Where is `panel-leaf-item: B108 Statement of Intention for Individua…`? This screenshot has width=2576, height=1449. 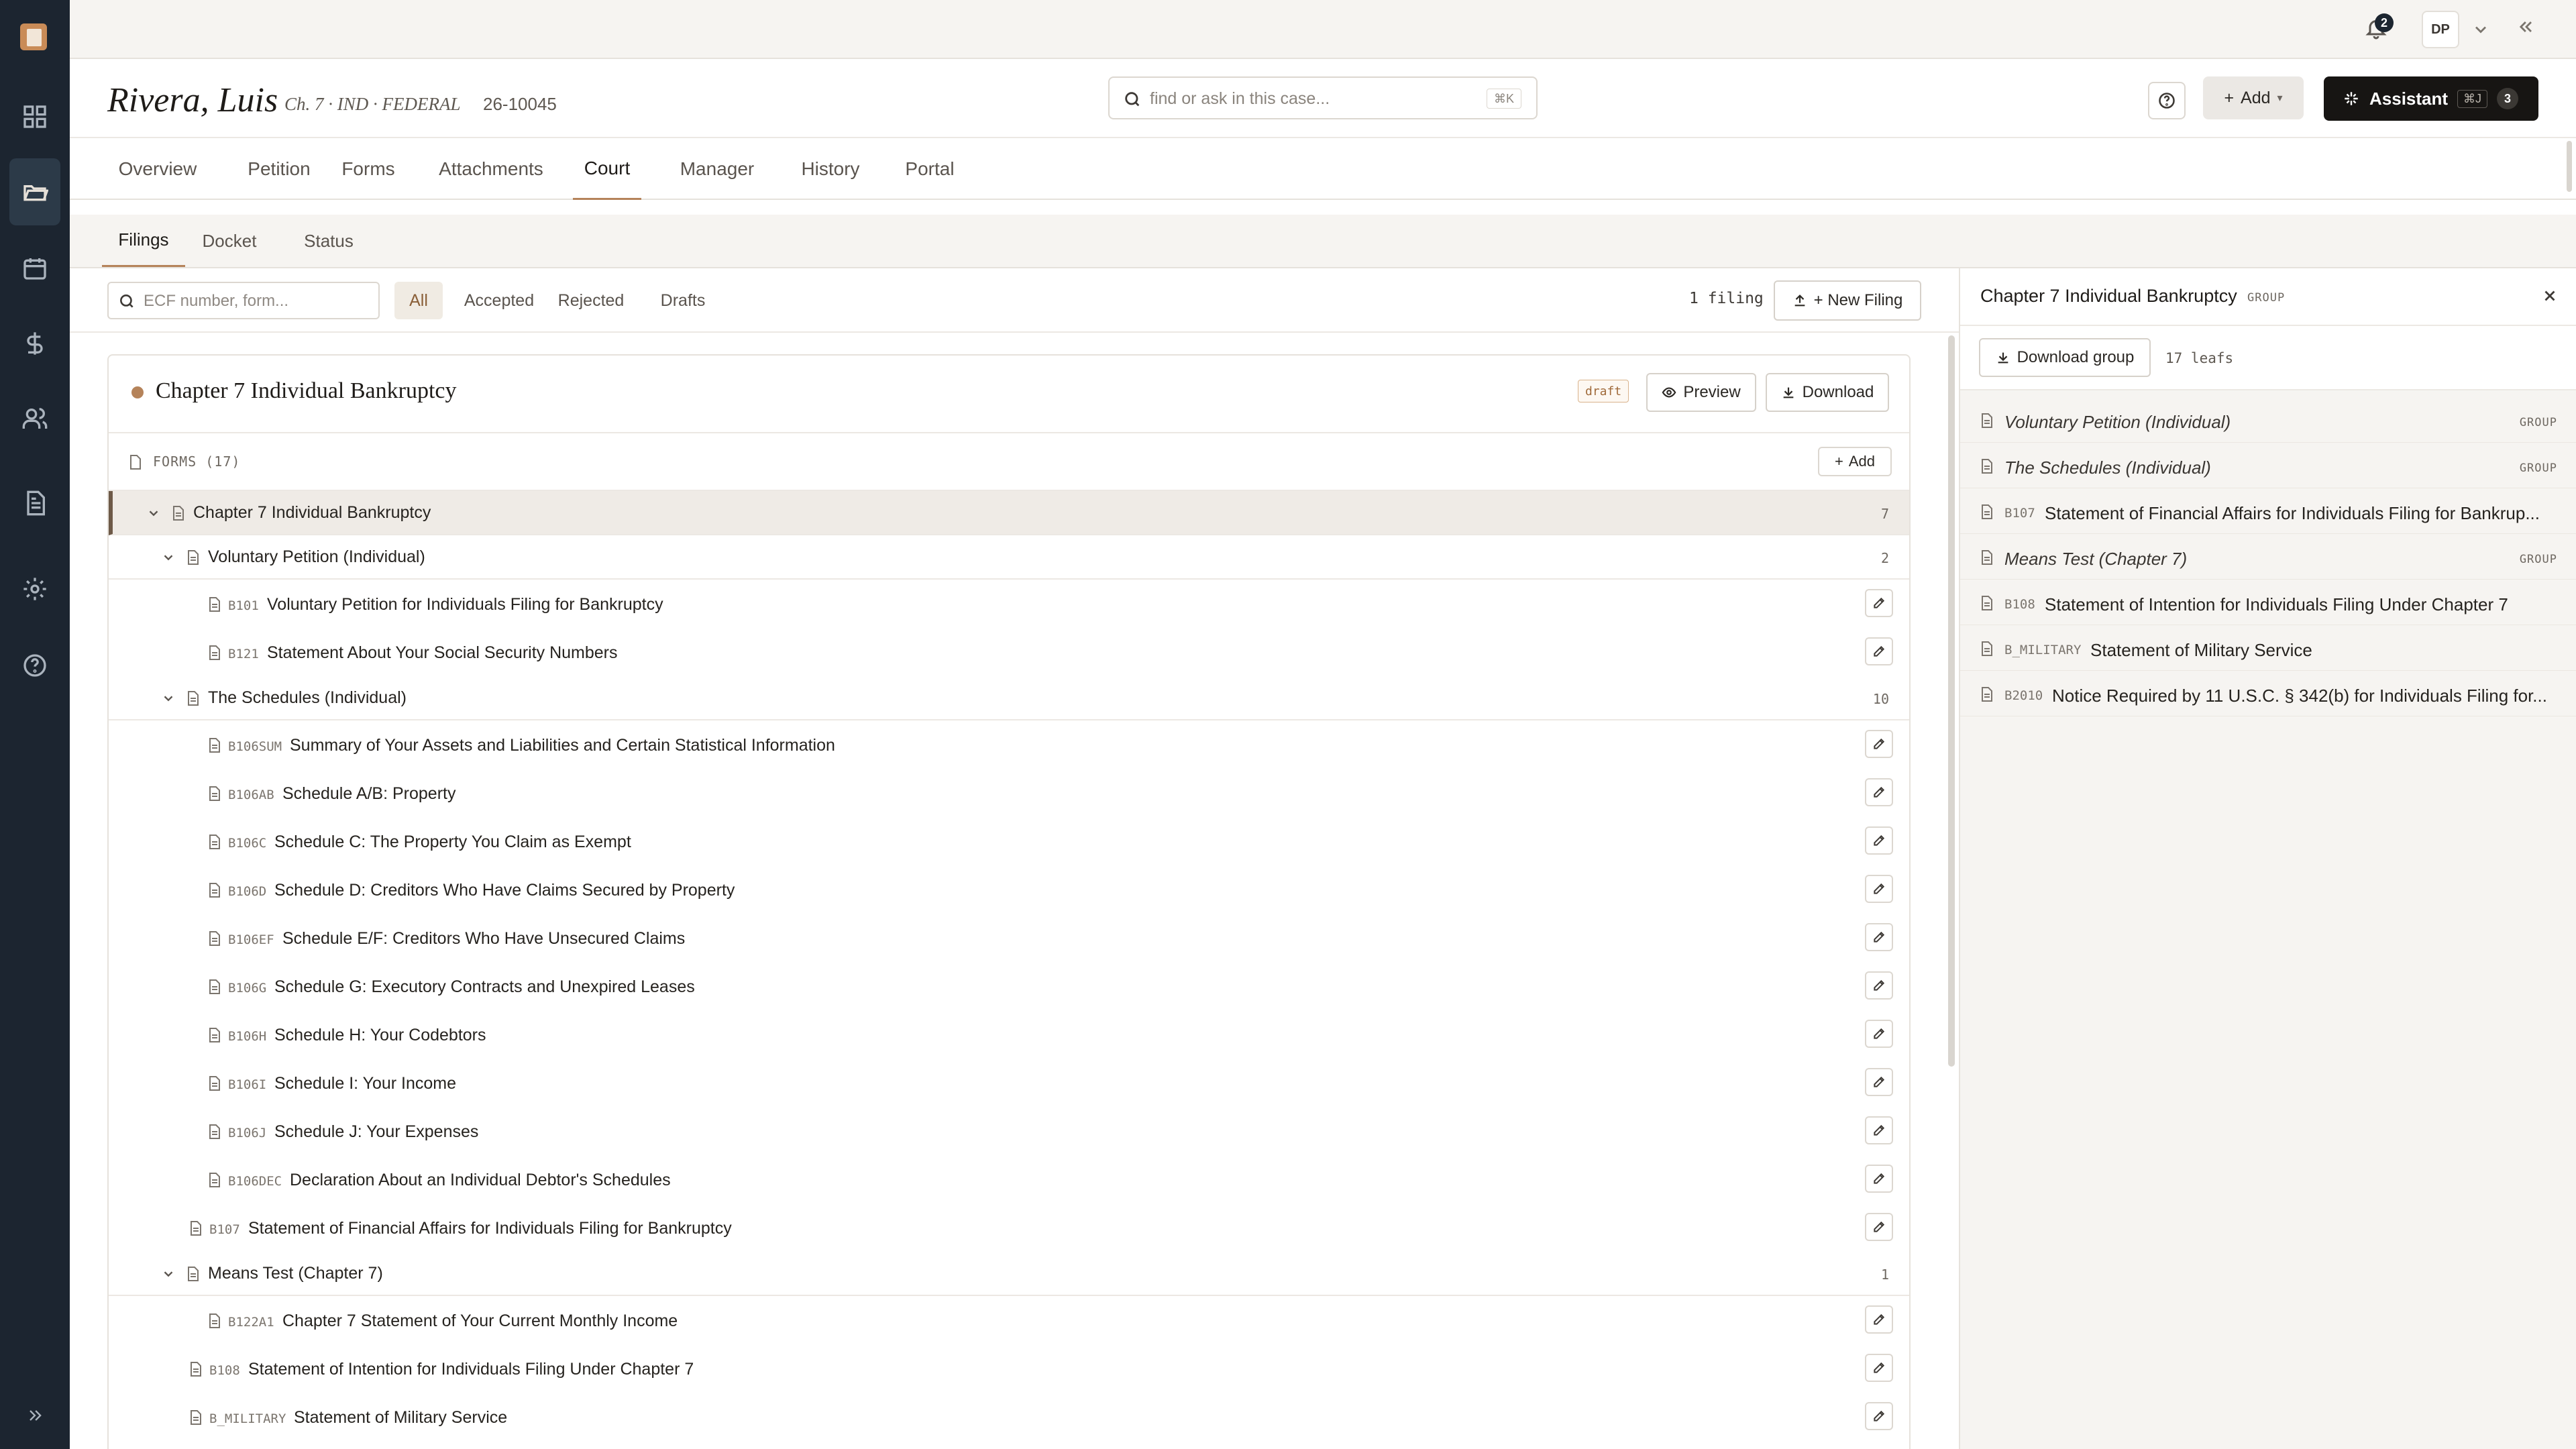 panel-leaf-item: B108 Statement of Intention for Individua… is located at coordinates (2268, 603).